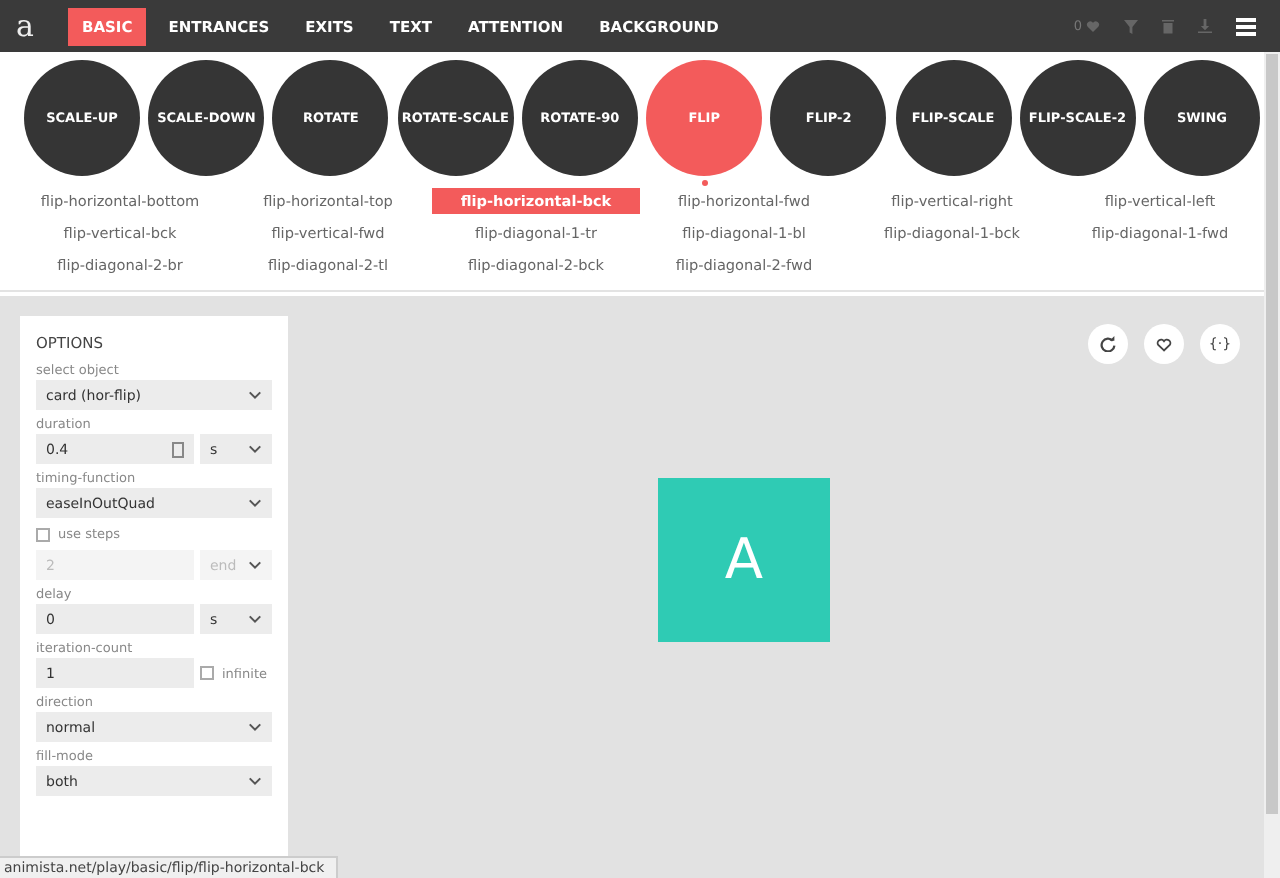 This screenshot has height=878, width=1280. I want to click on animated-card: A, so click(744, 559).